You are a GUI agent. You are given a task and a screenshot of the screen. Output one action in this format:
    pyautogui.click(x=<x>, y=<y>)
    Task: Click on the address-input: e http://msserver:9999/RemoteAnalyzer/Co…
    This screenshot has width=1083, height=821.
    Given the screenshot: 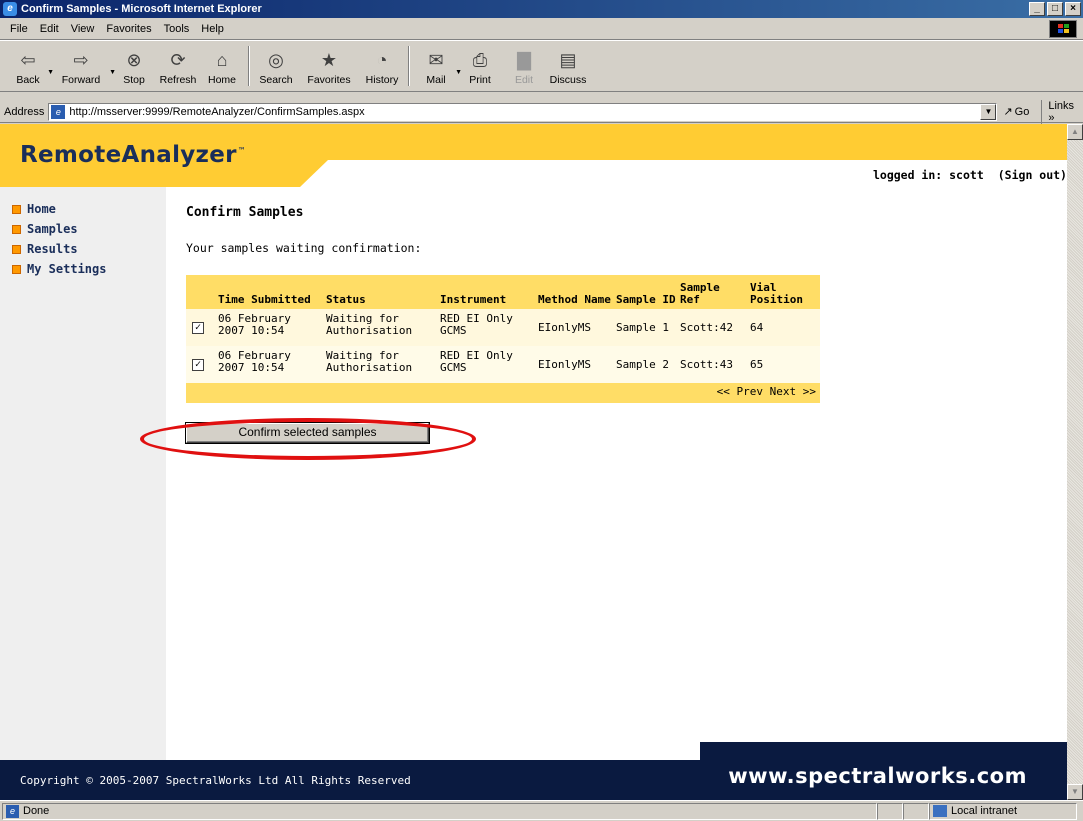 What is the action you would take?
    pyautogui.click(x=523, y=111)
    